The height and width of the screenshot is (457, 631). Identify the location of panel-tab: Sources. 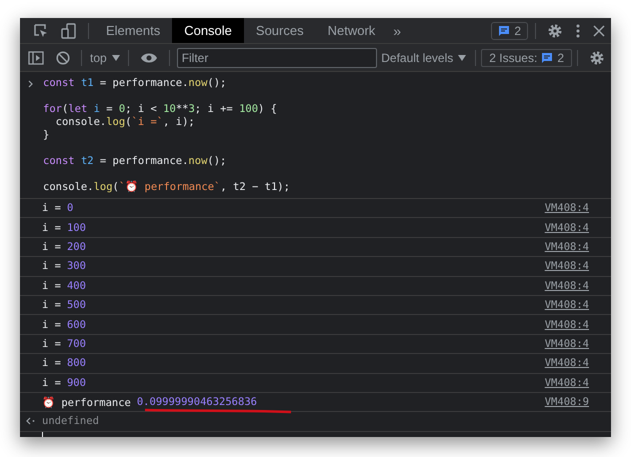
(280, 30).